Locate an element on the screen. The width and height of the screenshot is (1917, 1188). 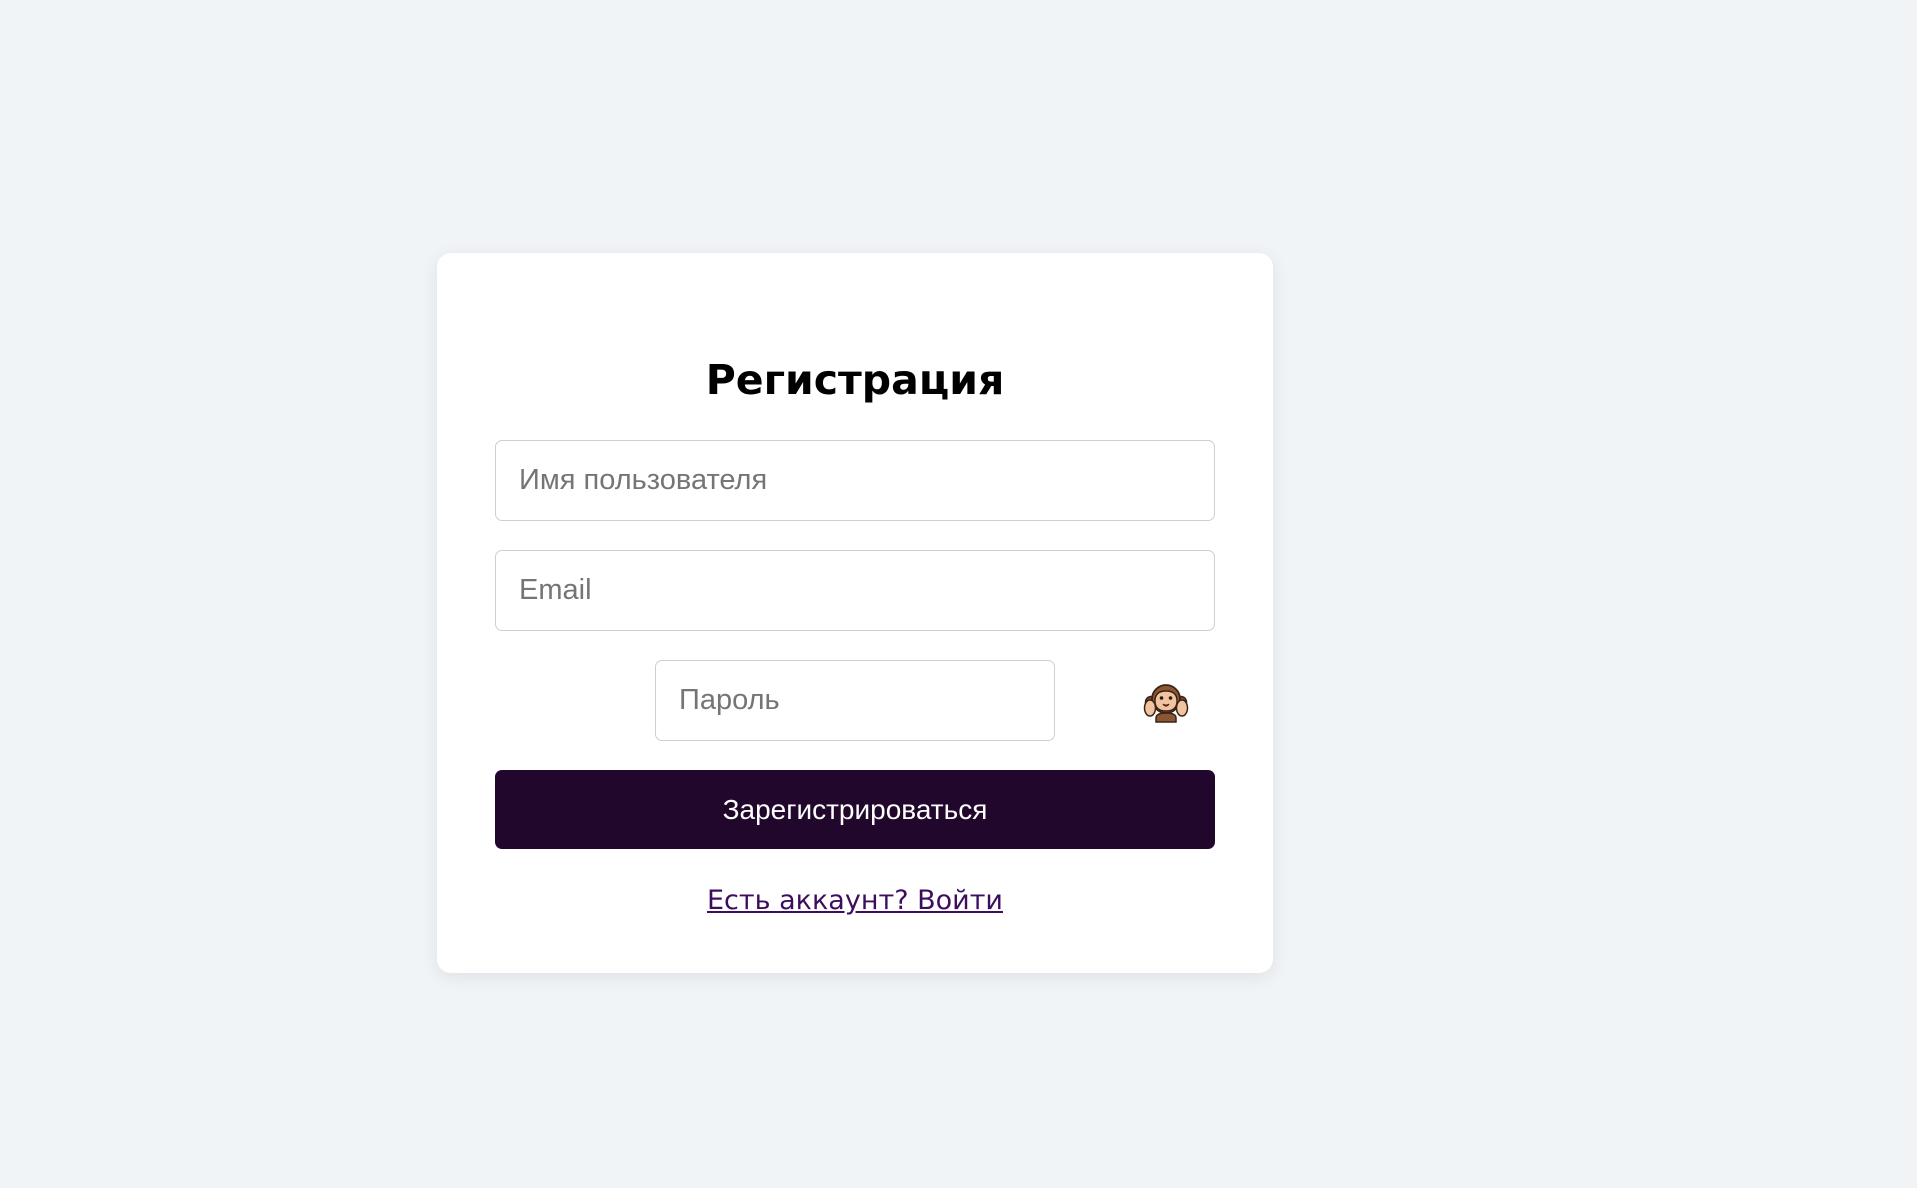
login-link: Есть аккаунт? Войти is located at coordinates (855, 900).